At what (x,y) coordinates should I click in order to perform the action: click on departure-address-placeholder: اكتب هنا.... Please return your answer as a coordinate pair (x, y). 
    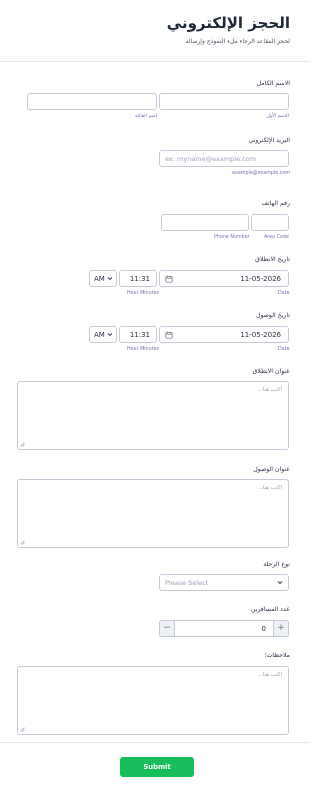
    Looking at the image, I should click on (269, 390).